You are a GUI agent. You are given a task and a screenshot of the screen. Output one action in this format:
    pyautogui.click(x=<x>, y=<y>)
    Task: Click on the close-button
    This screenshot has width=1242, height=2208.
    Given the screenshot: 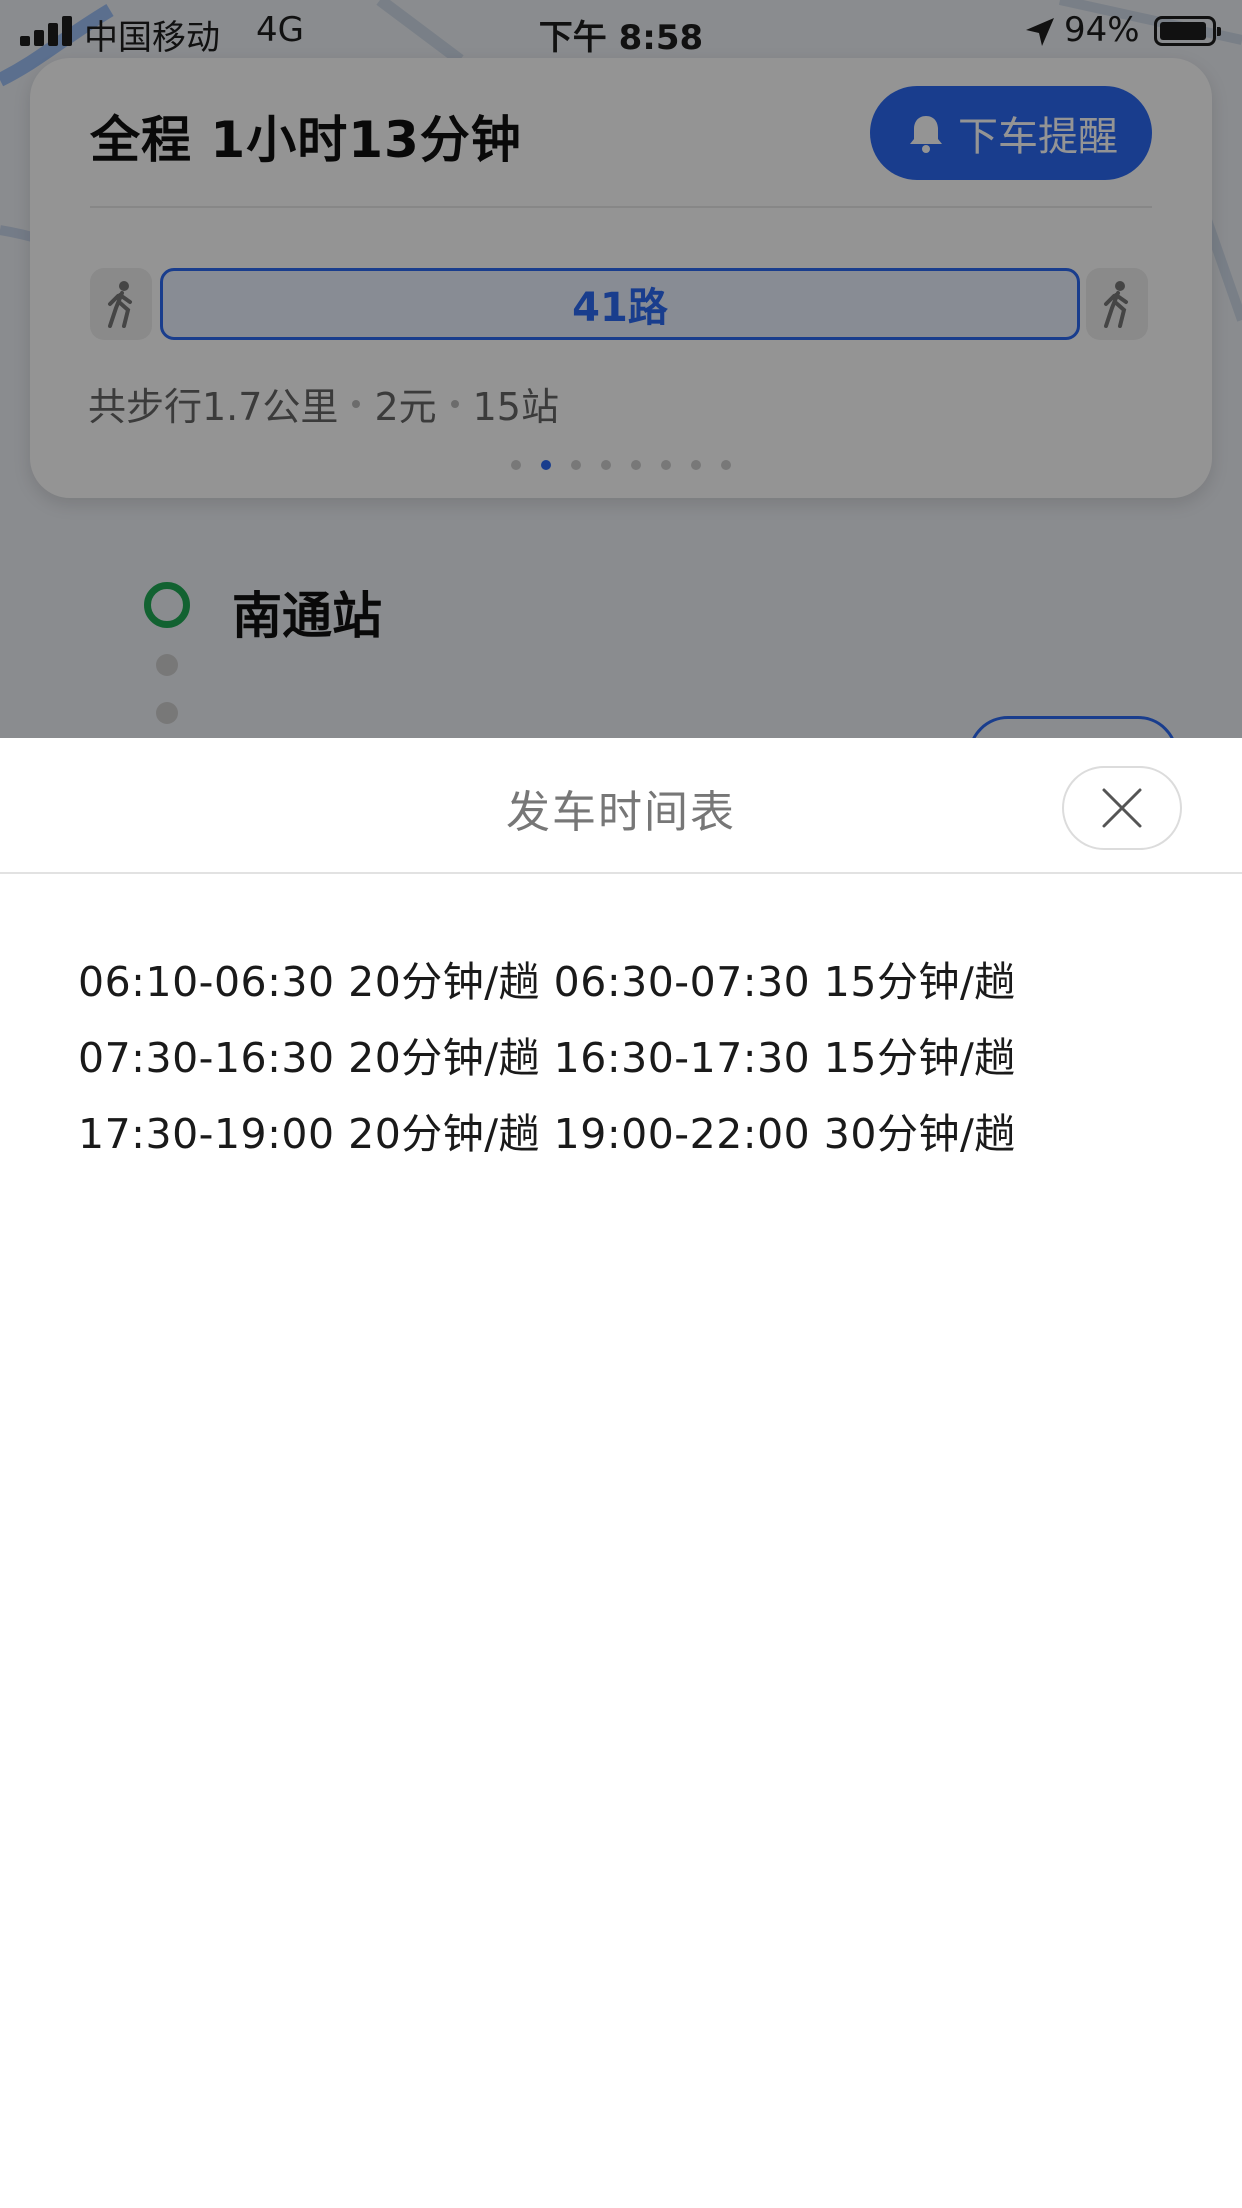 What is the action you would take?
    pyautogui.click(x=1122, y=808)
    